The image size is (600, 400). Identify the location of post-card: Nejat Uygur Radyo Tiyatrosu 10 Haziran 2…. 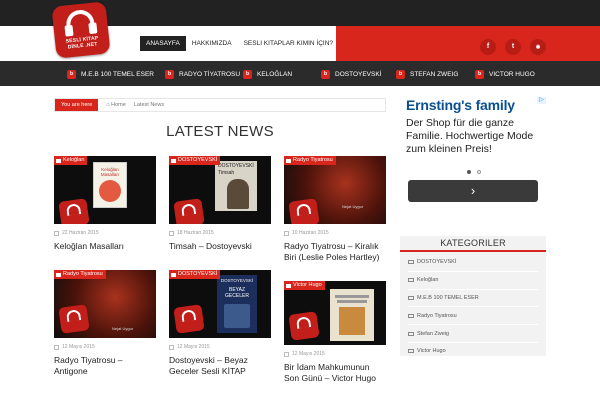
(335, 209).